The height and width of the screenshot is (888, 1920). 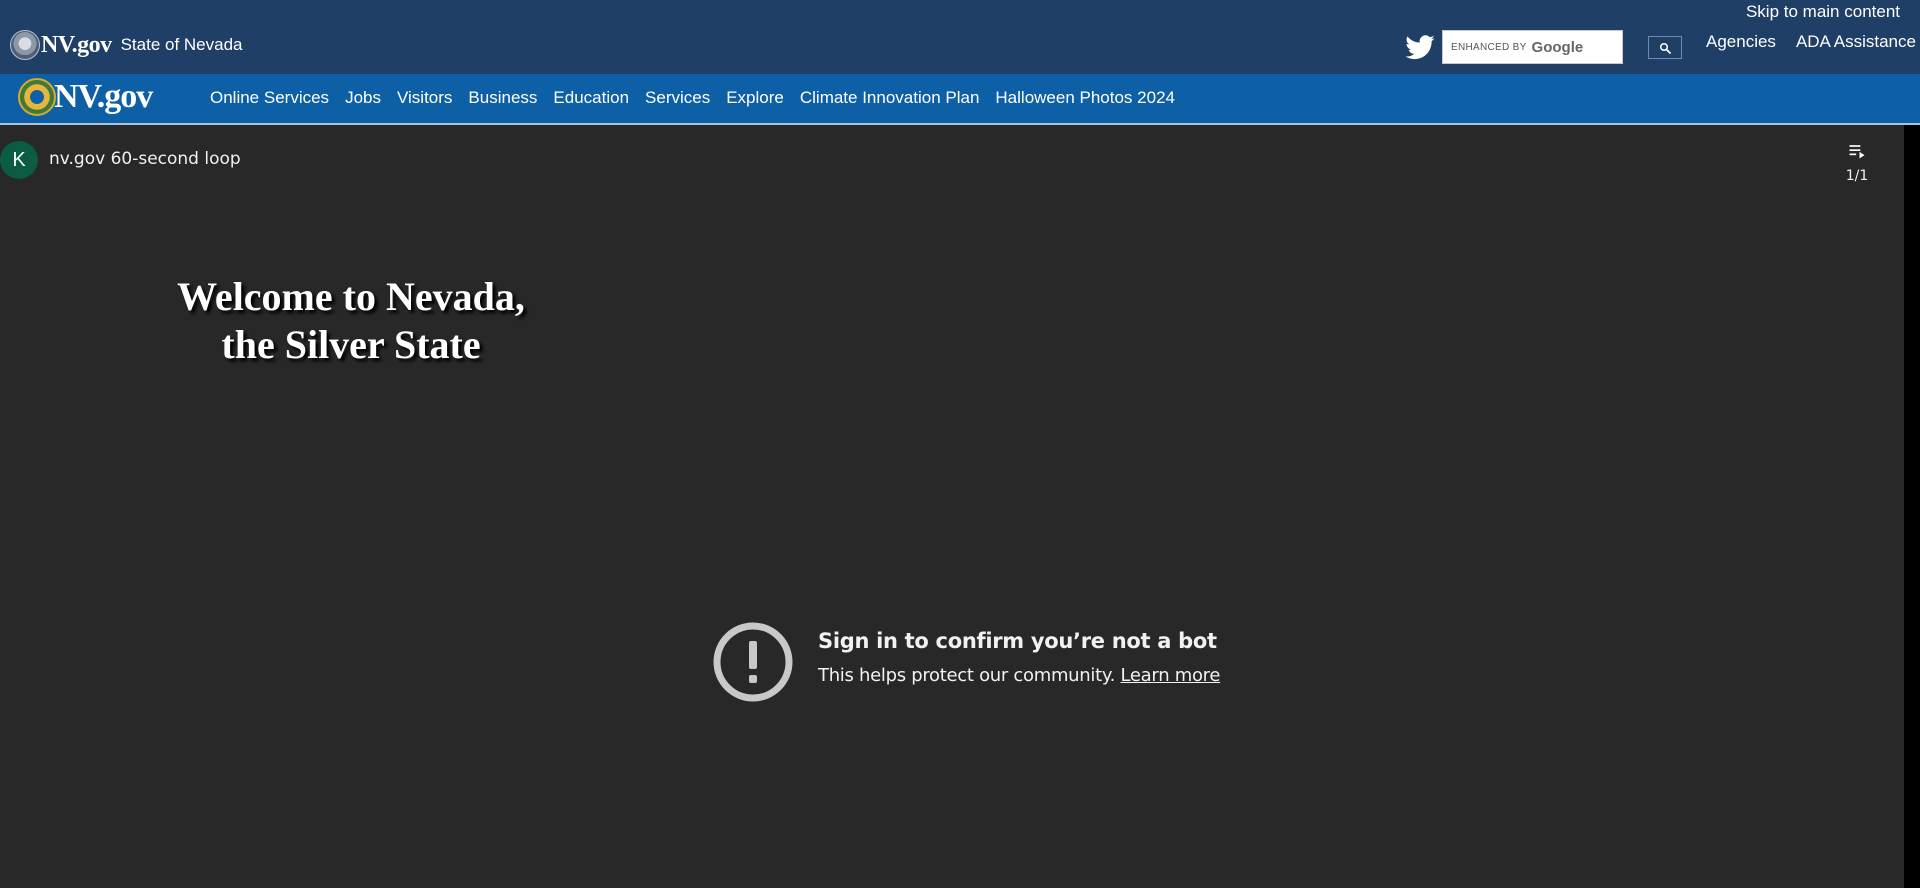 What do you see at coordinates (1557, 47) in the screenshot?
I see `google-label: Google` at bounding box center [1557, 47].